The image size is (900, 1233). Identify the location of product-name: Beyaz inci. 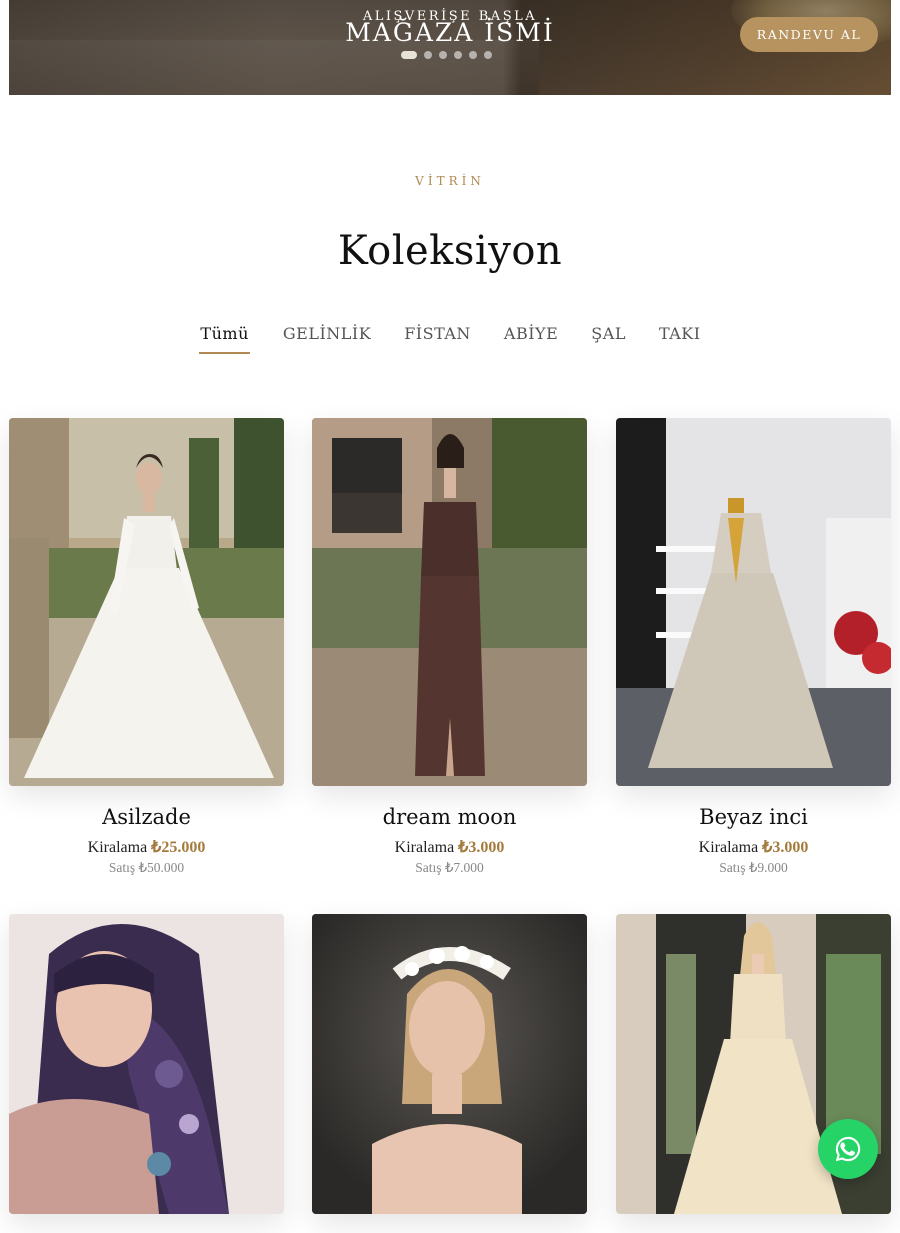
(753, 817).